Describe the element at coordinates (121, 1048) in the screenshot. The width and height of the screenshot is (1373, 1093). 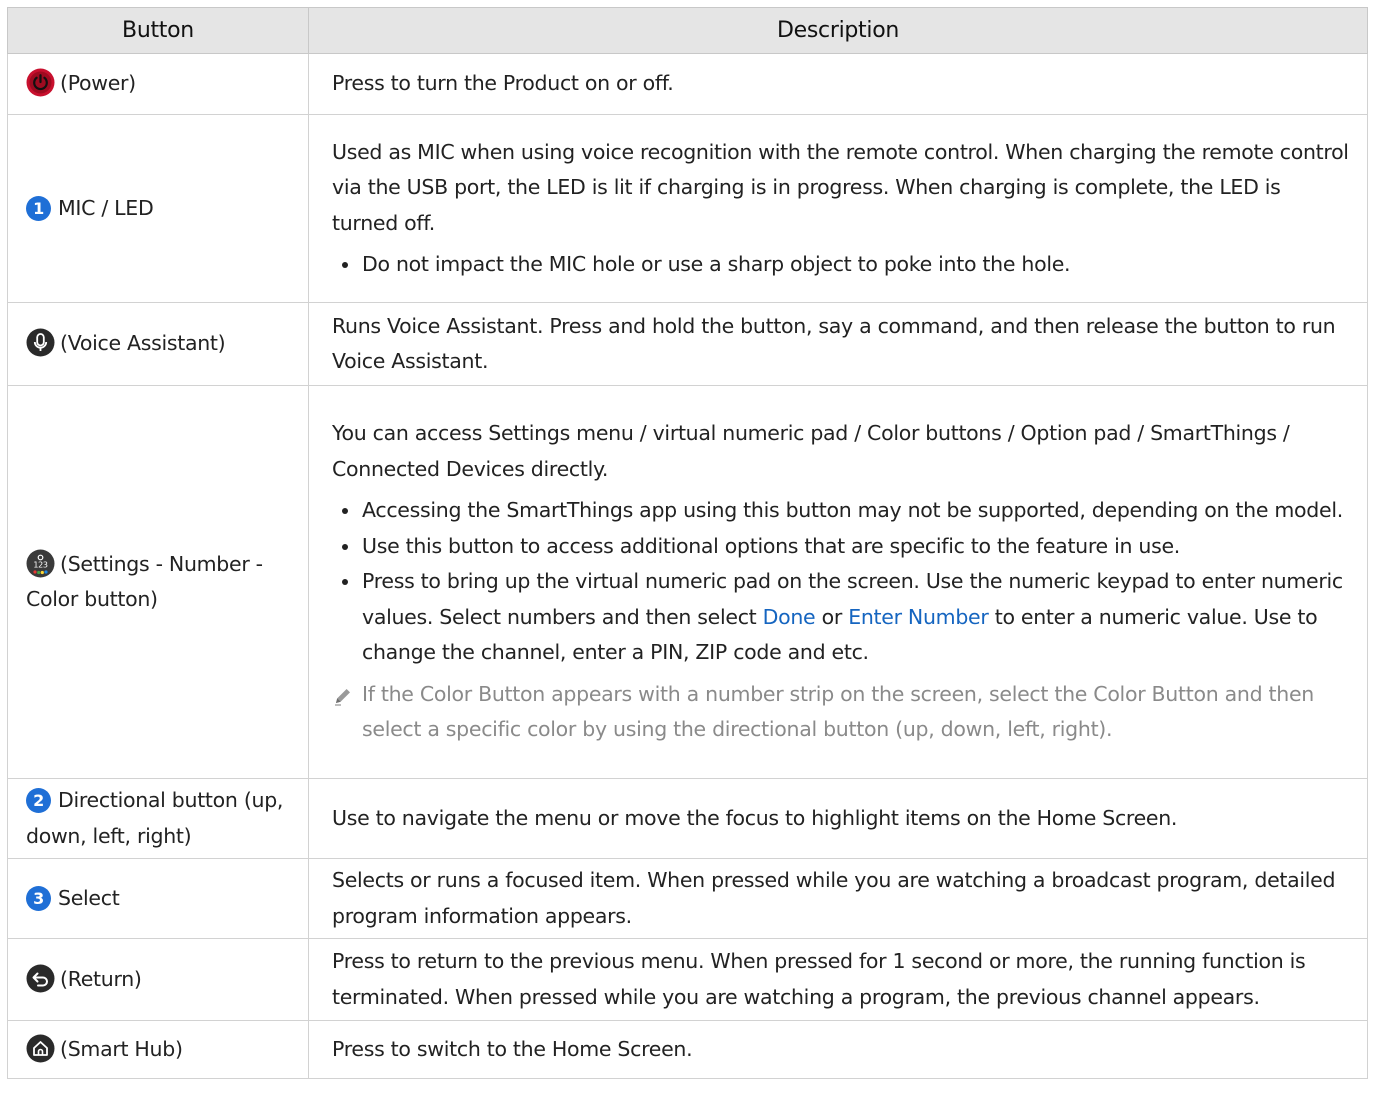
I see `button-label: (Smart Hub)` at that location.